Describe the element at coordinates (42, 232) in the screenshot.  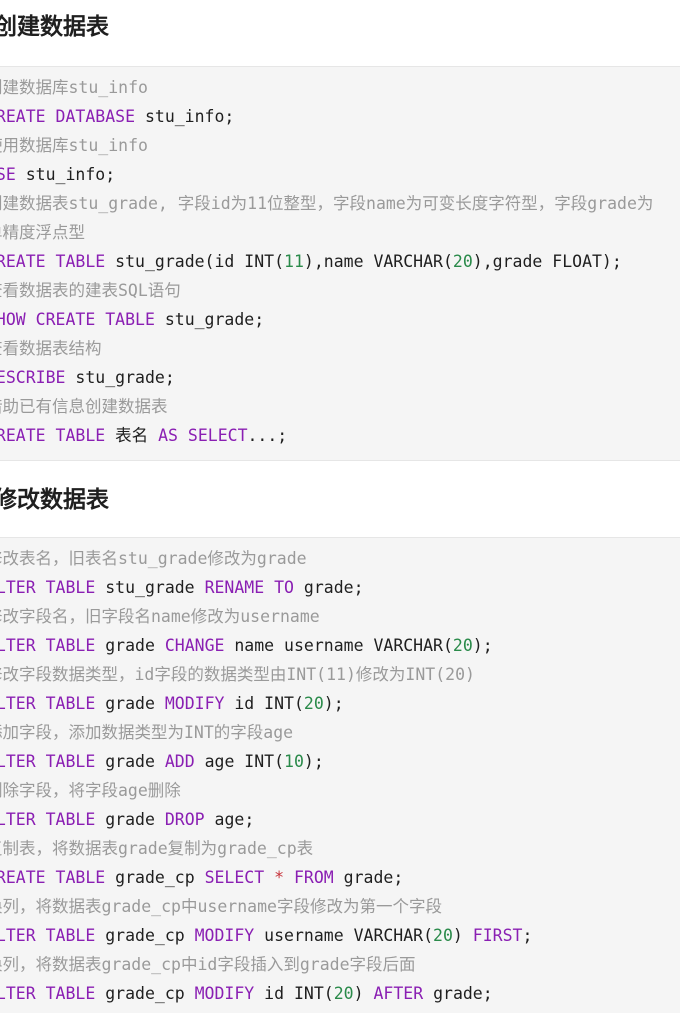
I see `code-line: 单精度浮点型` at that location.